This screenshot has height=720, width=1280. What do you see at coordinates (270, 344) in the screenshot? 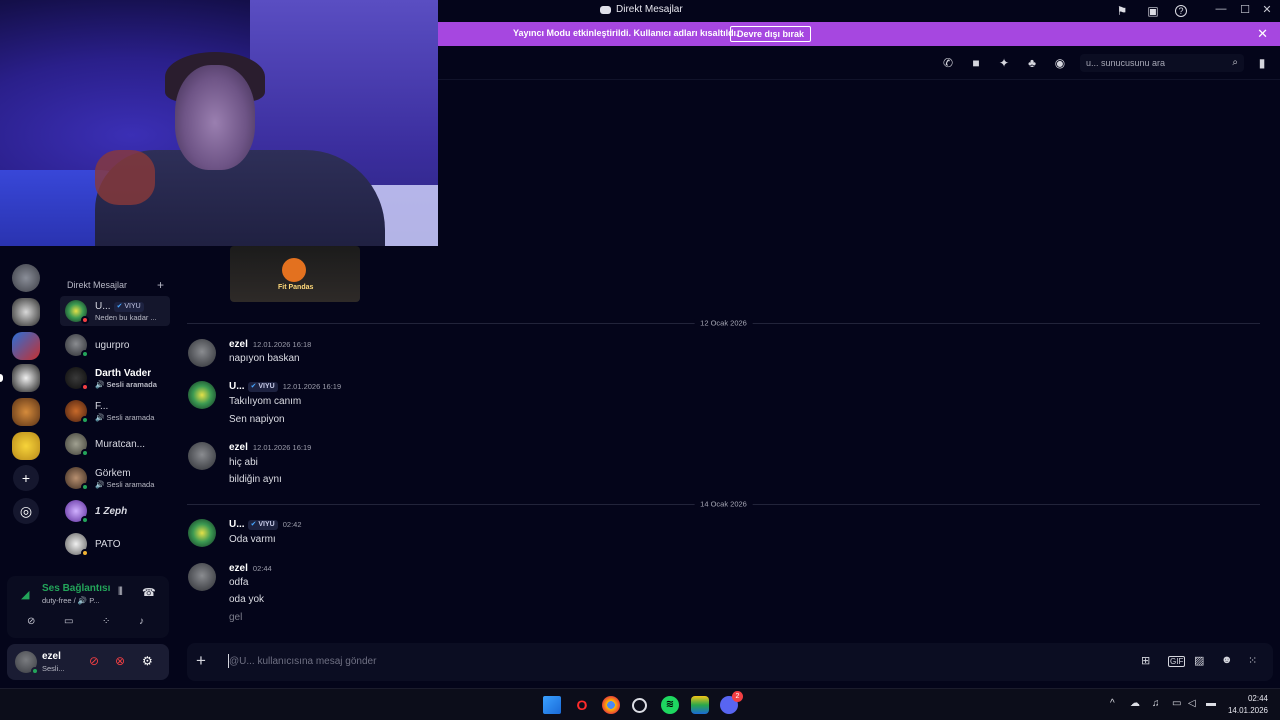
I see `message-author: ezel 12.01.2026 16:18` at bounding box center [270, 344].